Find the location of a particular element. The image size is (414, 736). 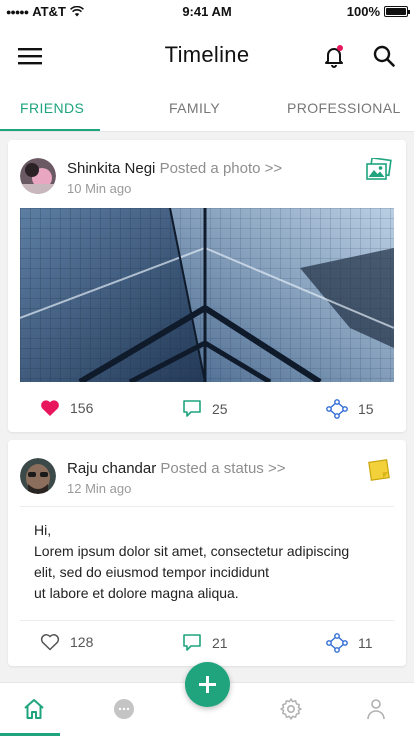

heart-outline-icon is located at coordinates (50, 642).